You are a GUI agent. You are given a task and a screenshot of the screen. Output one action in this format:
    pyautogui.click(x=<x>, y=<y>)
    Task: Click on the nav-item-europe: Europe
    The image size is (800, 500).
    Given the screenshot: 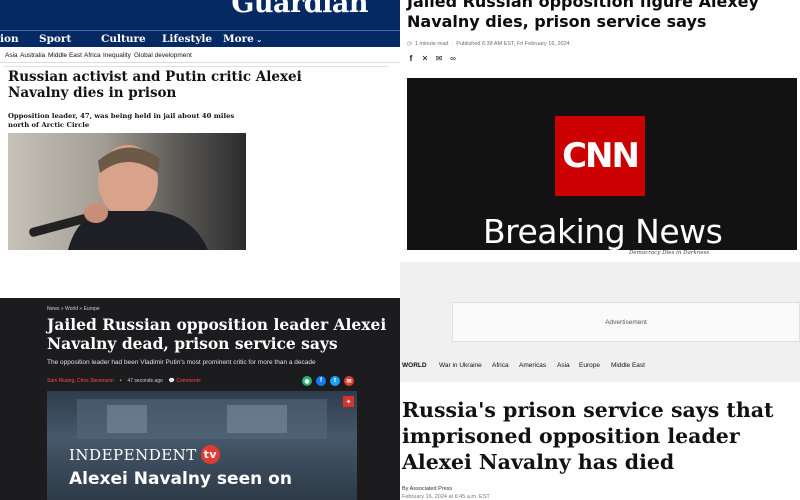 What is the action you would take?
    pyautogui.click(x=589, y=365)
    